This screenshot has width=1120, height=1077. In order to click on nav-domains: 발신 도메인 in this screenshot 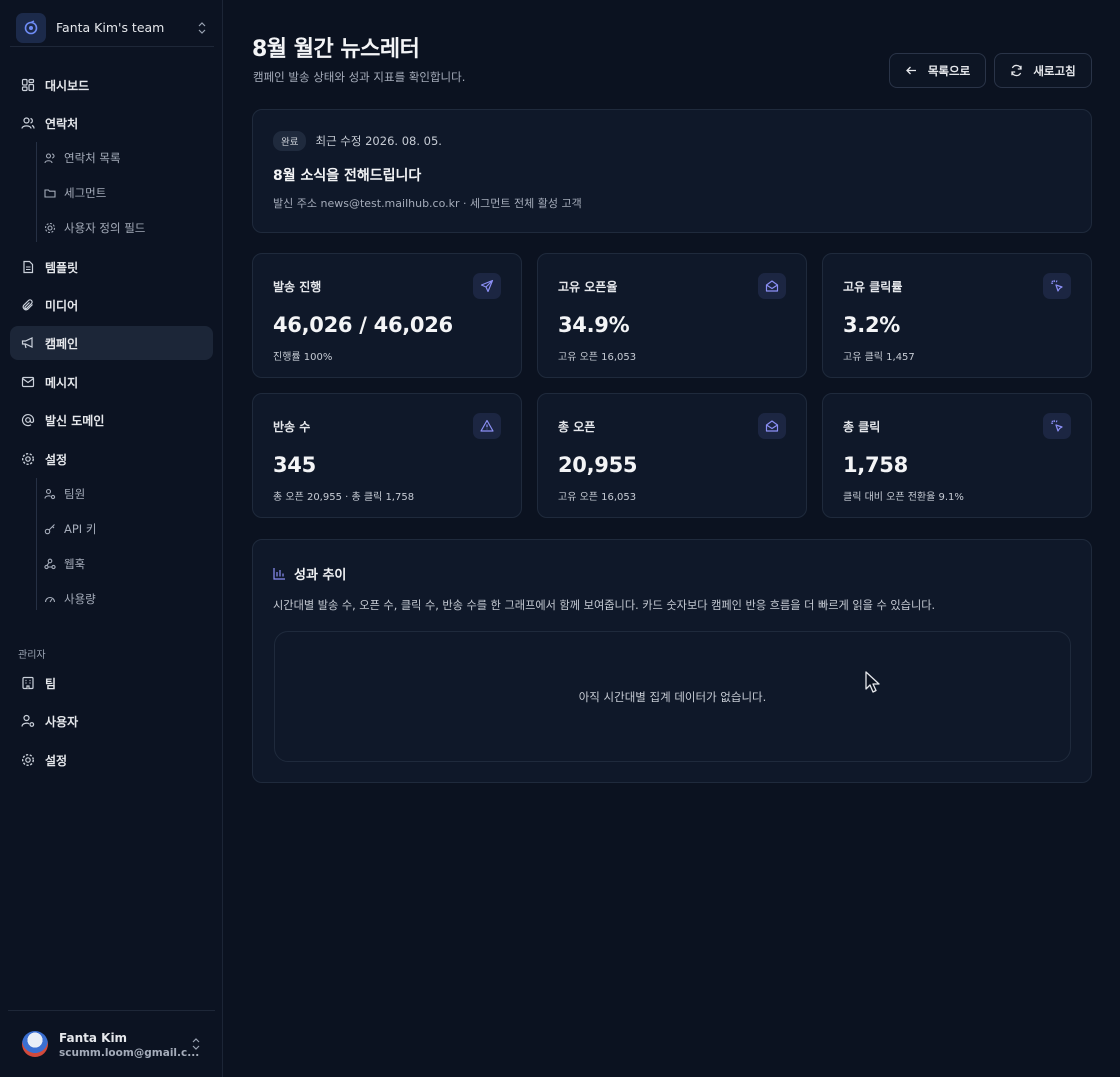, I will do `click(111, 420)`.